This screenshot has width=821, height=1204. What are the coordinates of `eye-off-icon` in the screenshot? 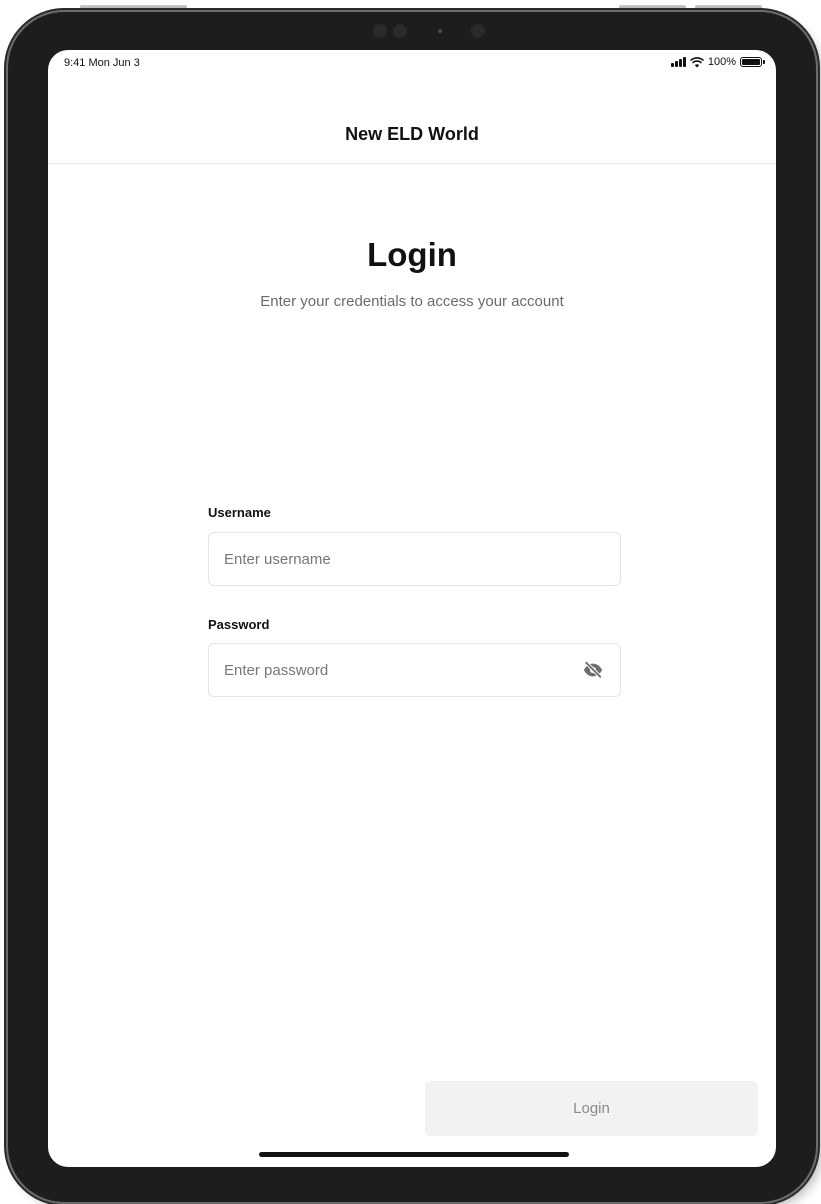 It's located at (593, 670).